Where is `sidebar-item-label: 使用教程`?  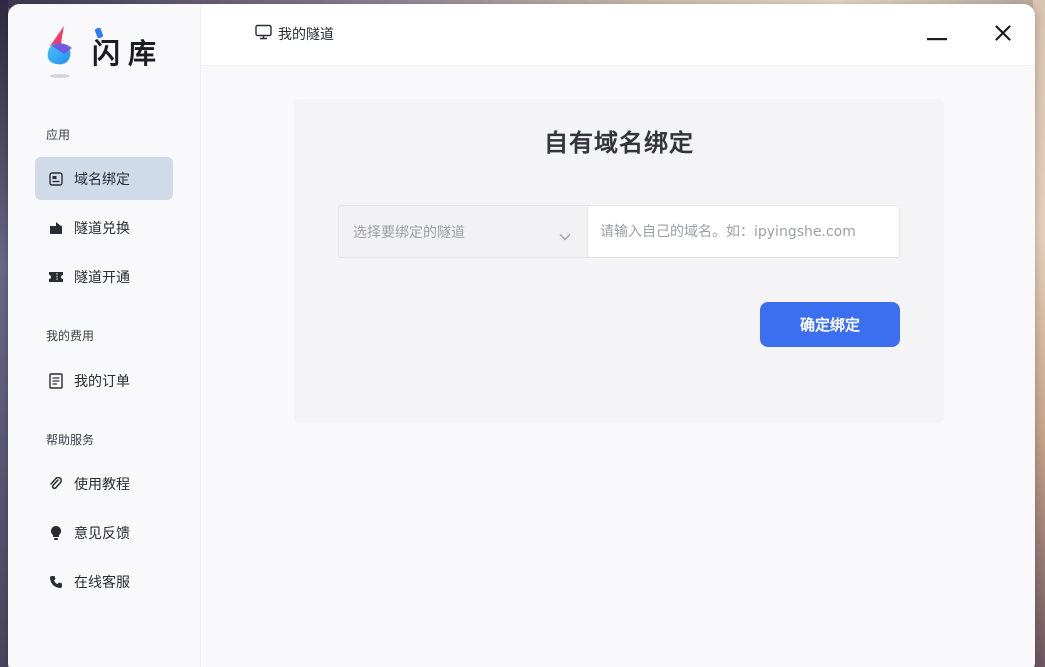 sidebar-item-label: 使用教程 is located at coordinates (102, 484).